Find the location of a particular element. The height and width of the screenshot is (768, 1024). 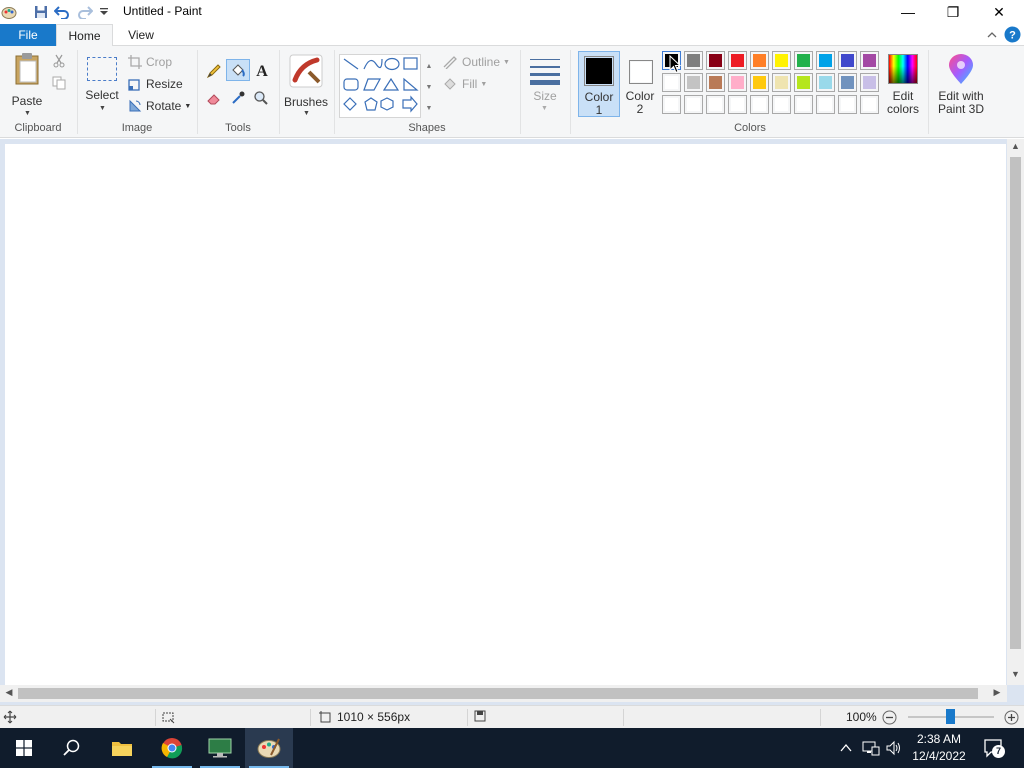

horizontal-scrollbar: ◀ ▶ is located at coordinates (503, 693).